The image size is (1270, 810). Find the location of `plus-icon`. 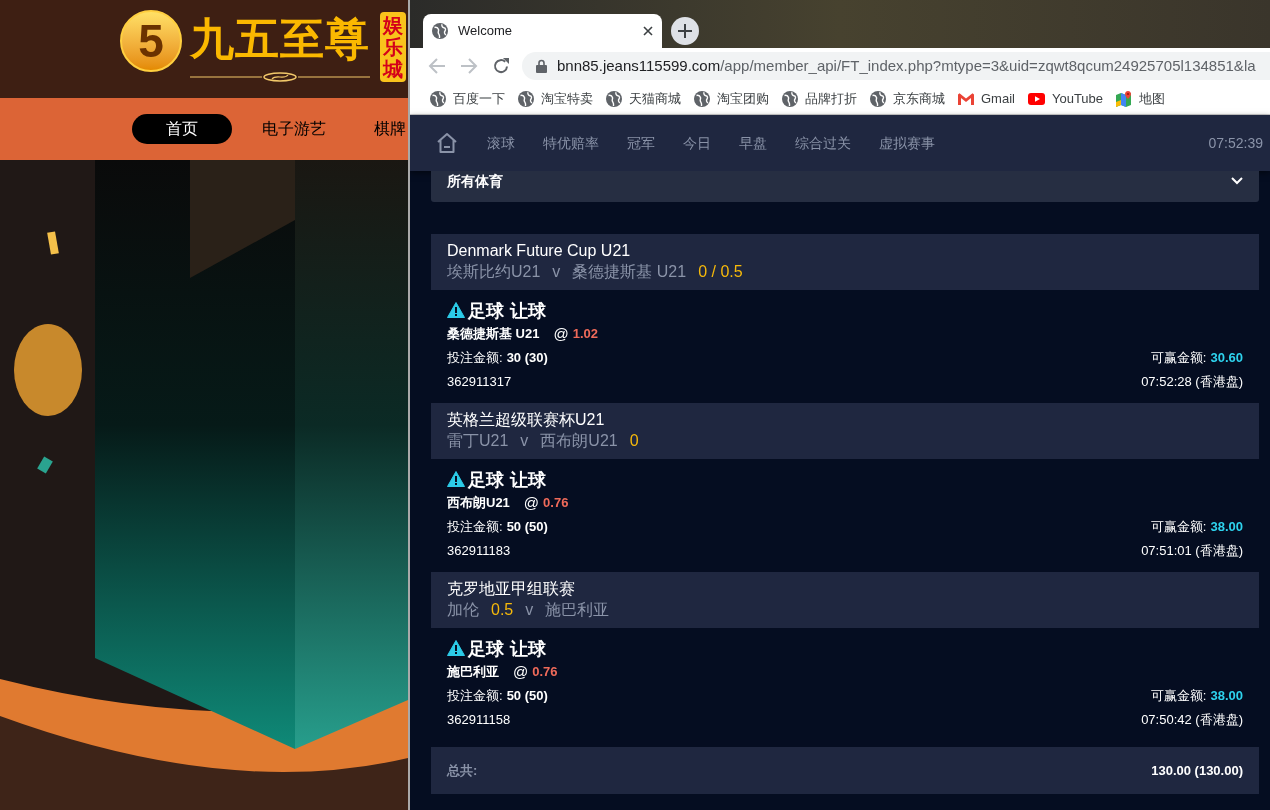

plus-icon is located at coordinates (685, 31).